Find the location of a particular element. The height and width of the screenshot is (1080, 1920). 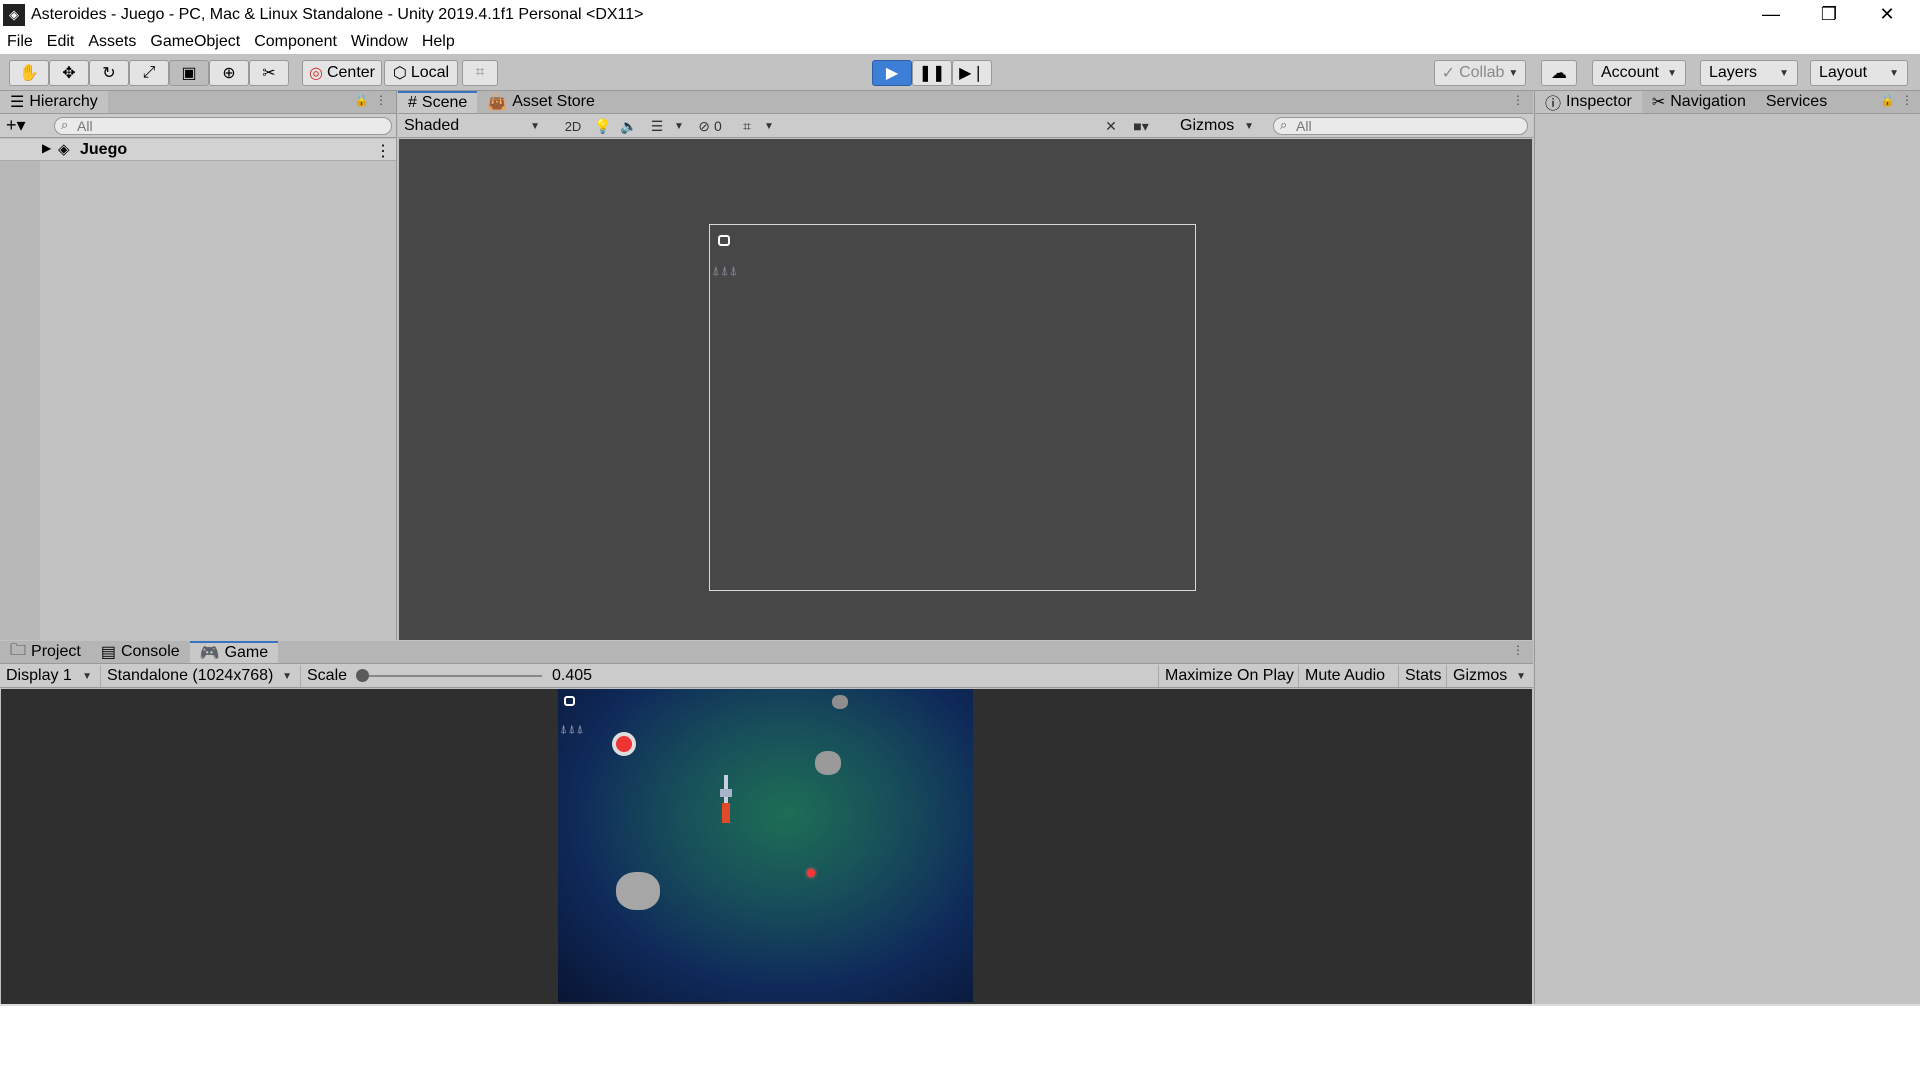

grid-snap-button: ⌗ is located at coordinates (480, 73).